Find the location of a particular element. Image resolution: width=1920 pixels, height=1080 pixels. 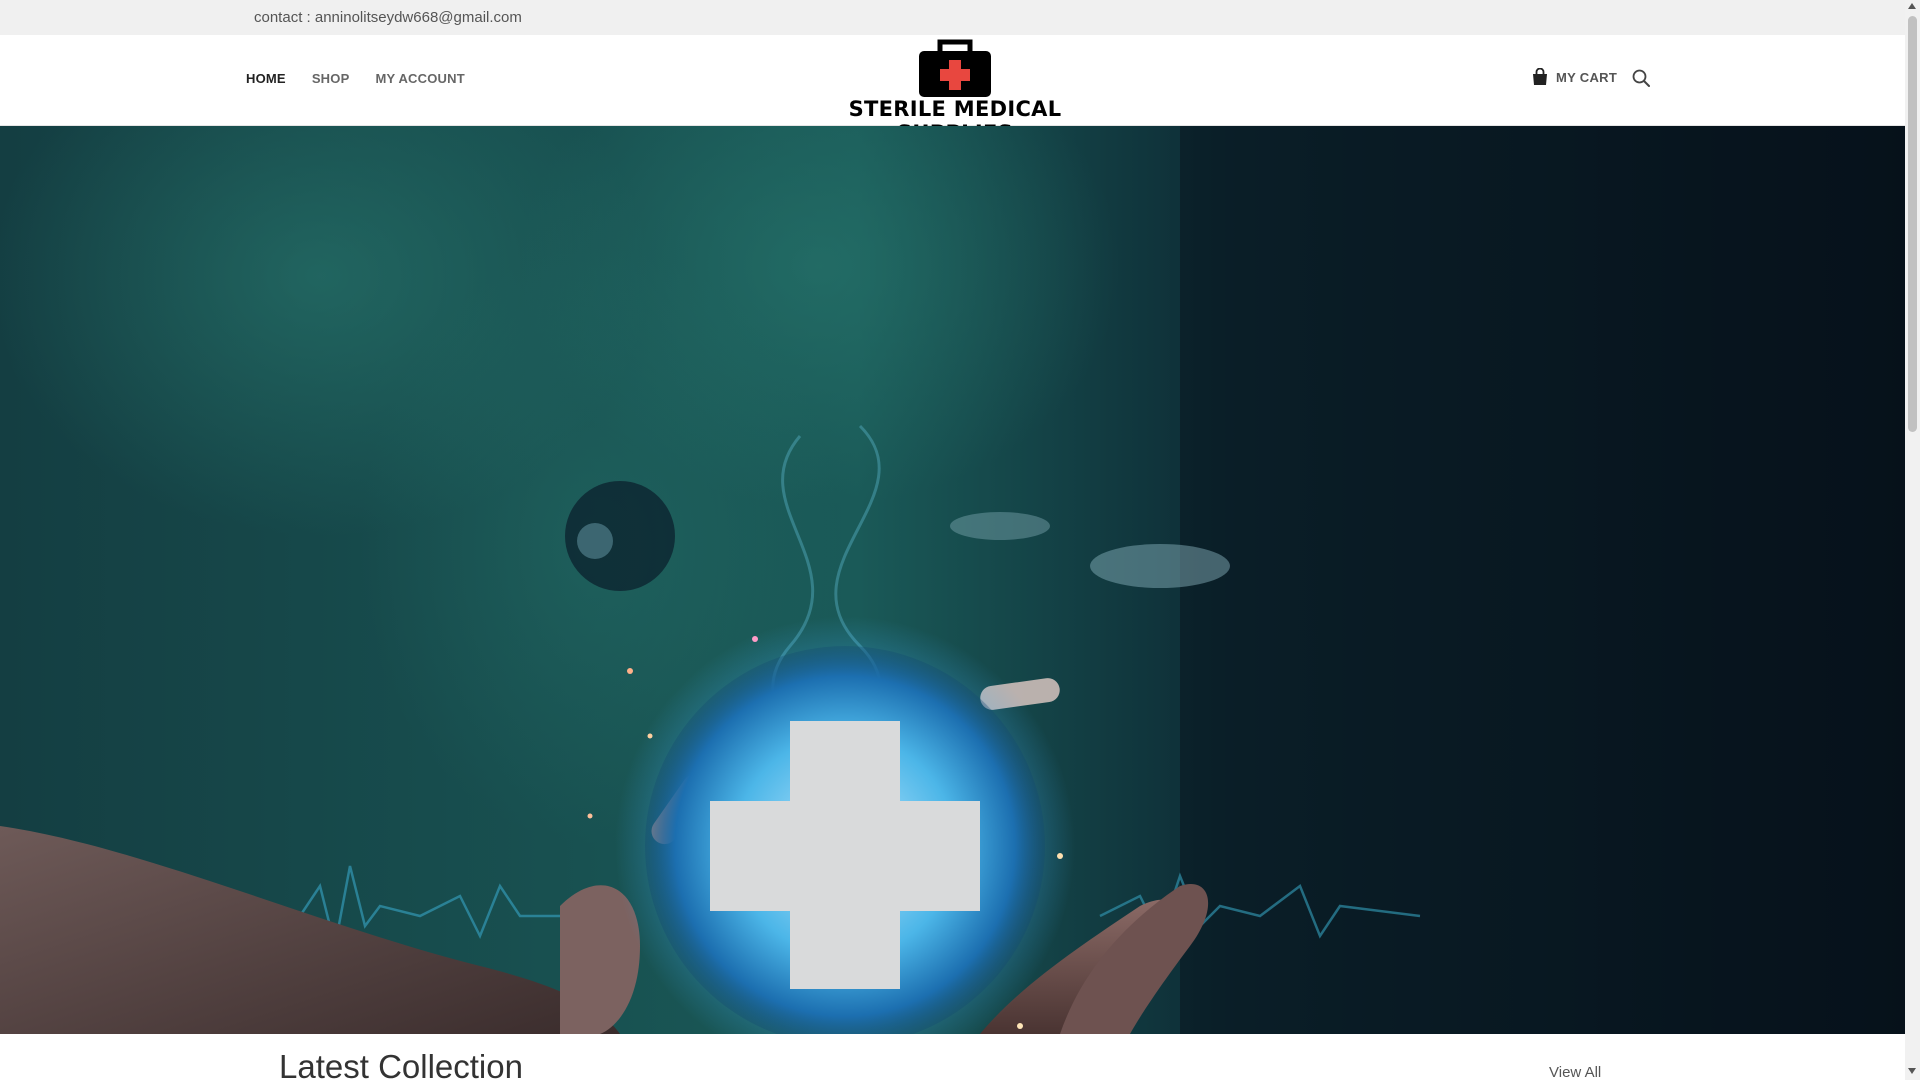

search-icon is located at coordinates (1641, 78).